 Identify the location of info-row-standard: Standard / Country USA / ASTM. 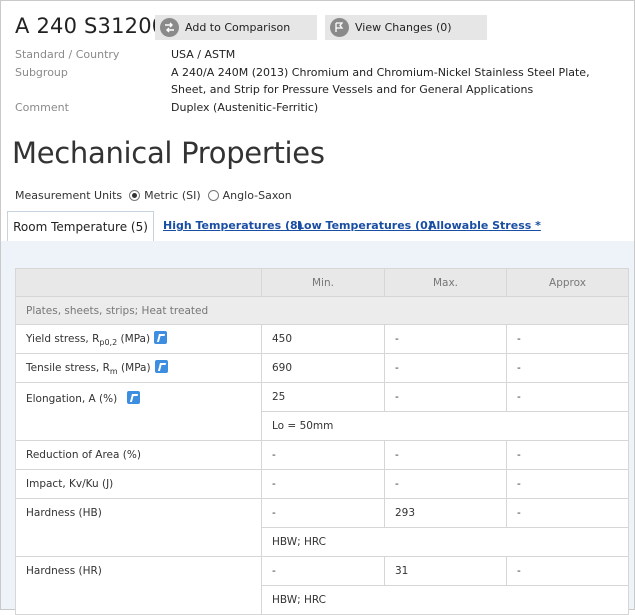
(320, 55).